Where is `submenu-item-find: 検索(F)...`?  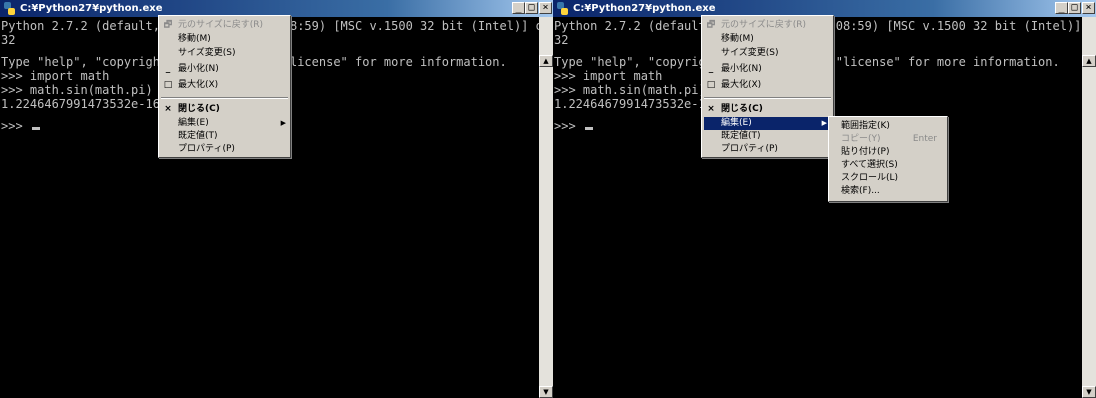
submenu-item-find: 検索(F)... is located at coordinates (888, 191).